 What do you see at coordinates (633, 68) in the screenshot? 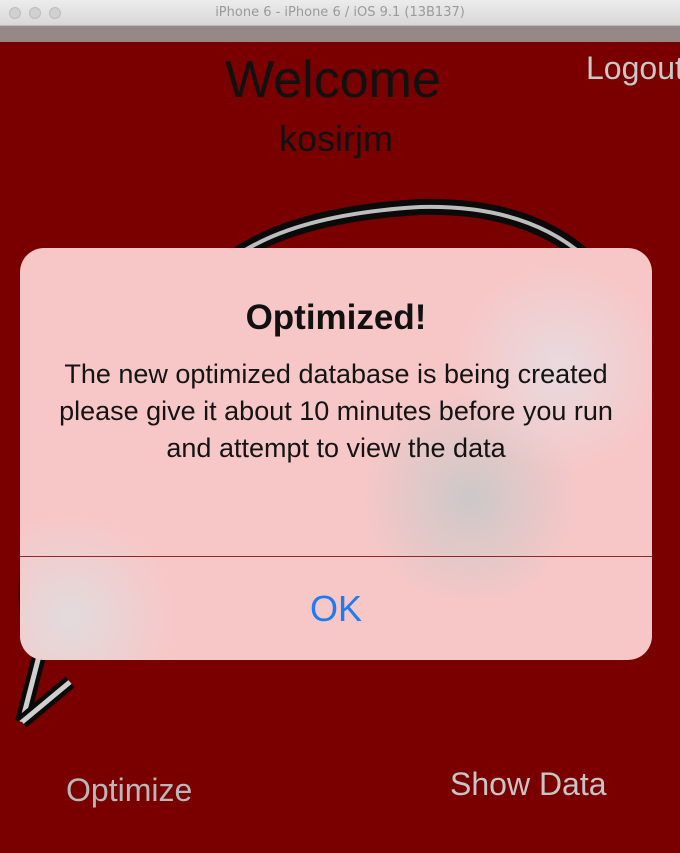
I see `logout-button: Logout` at bounding box center [633, 68].